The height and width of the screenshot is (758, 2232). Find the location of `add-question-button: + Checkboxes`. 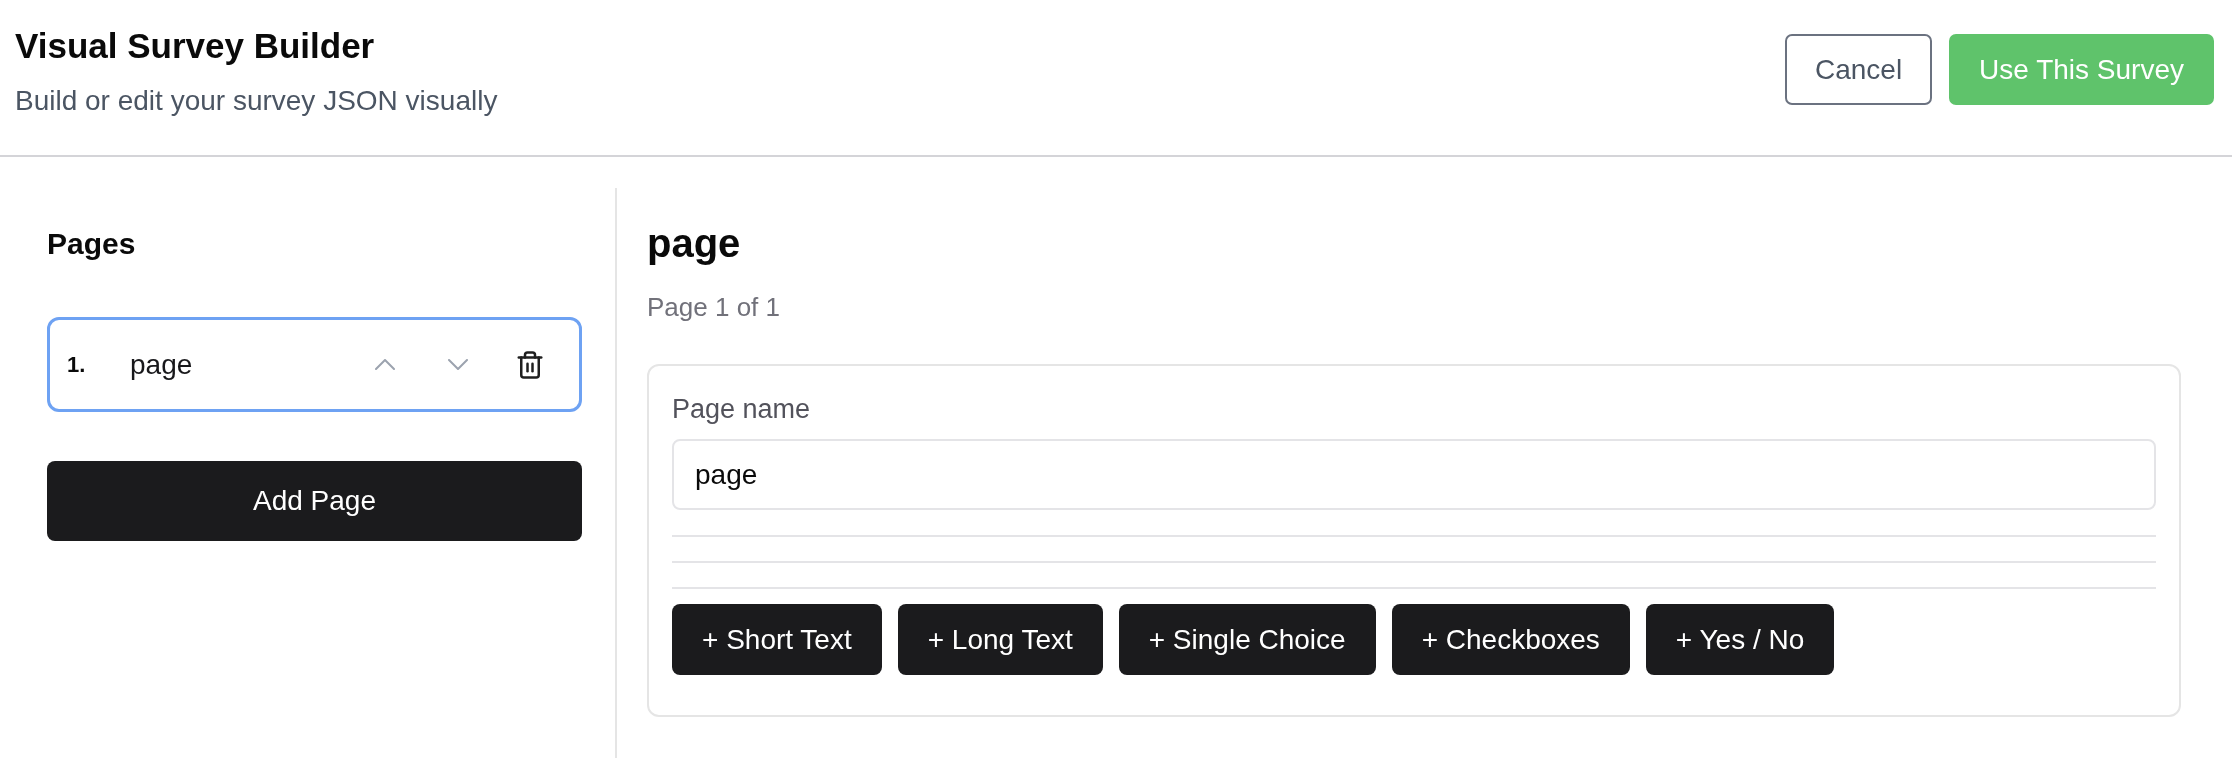

add-question-button: + Checkboxes is located at coordinates (1510, 639).